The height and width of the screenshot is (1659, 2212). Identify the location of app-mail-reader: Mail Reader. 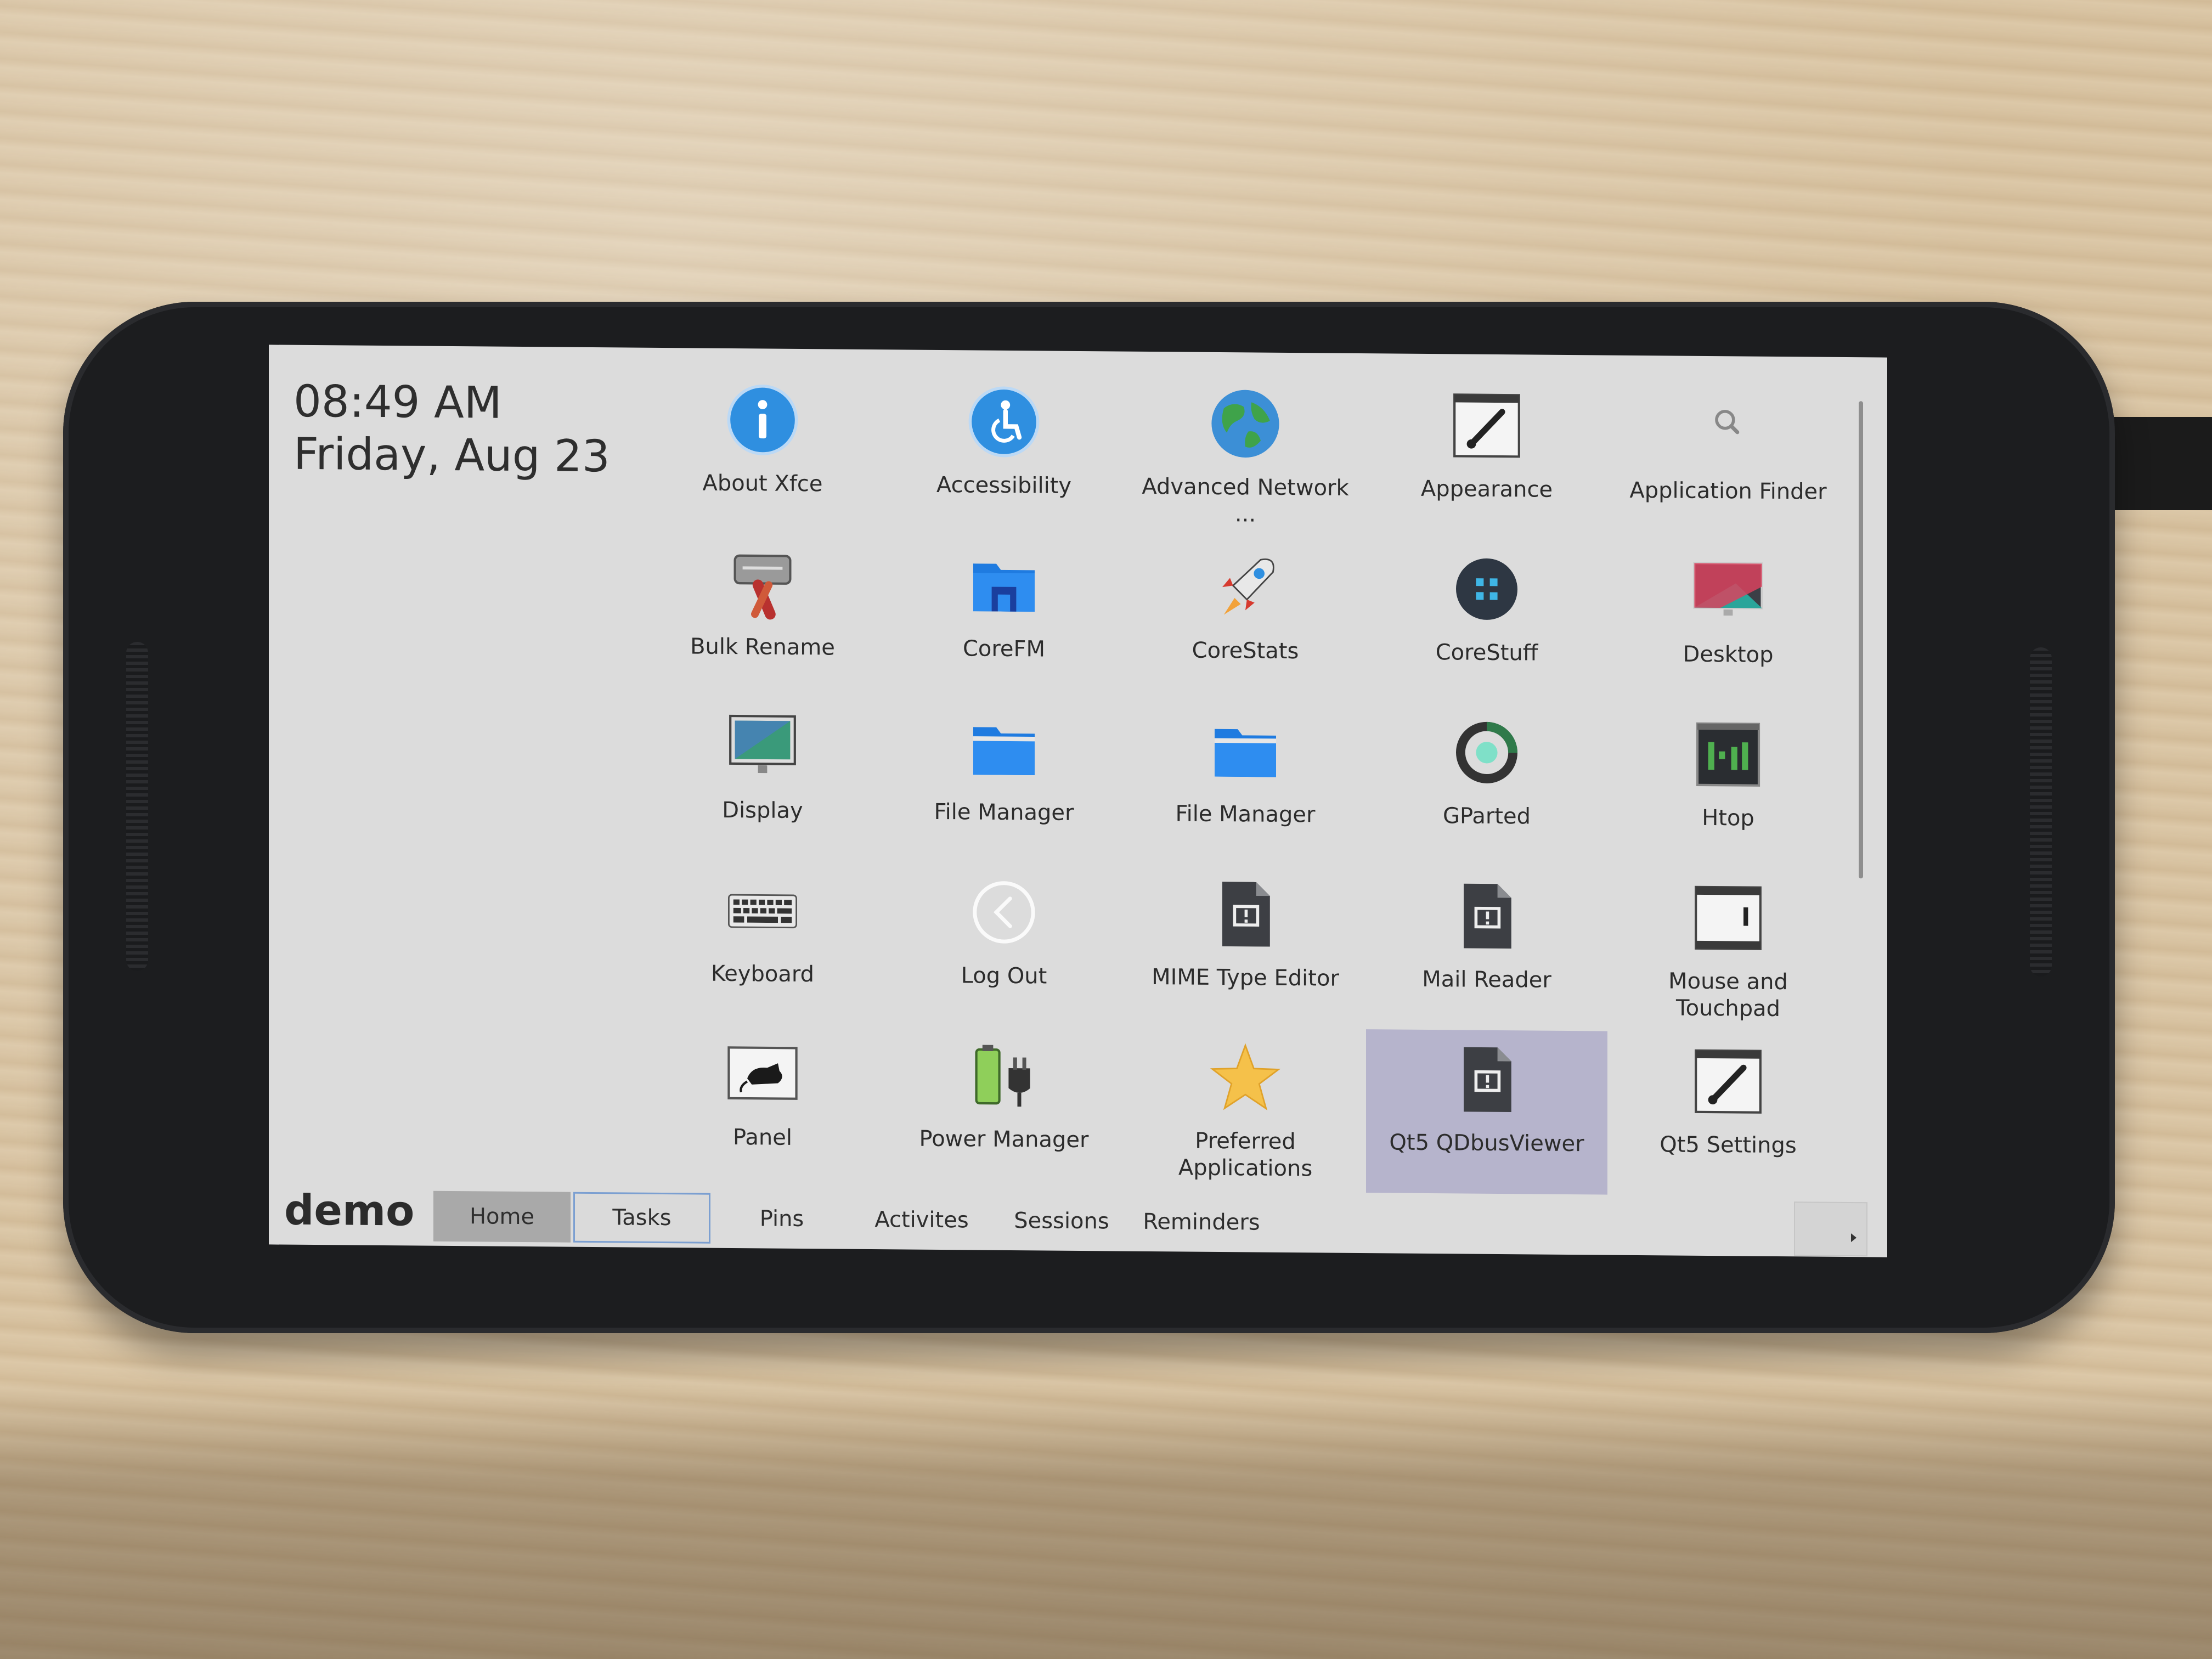
(1486, 948).